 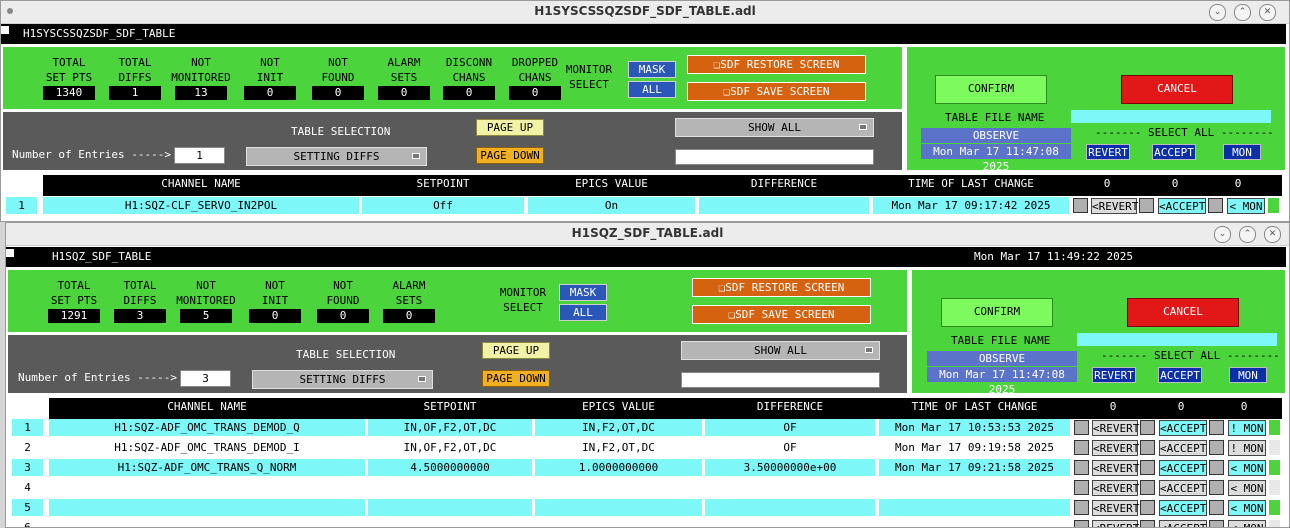 What do you see at coordinates (790, 487) in the screenshot?
I see `cell-difference` at bounding box center [790, 487].